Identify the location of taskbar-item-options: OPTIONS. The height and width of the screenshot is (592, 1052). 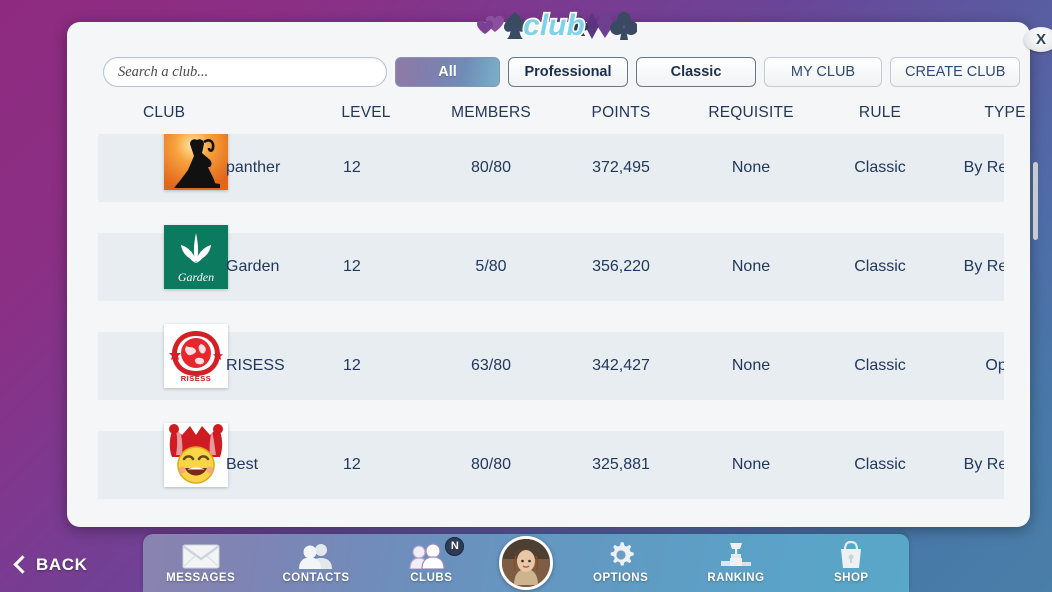
(620, 563).